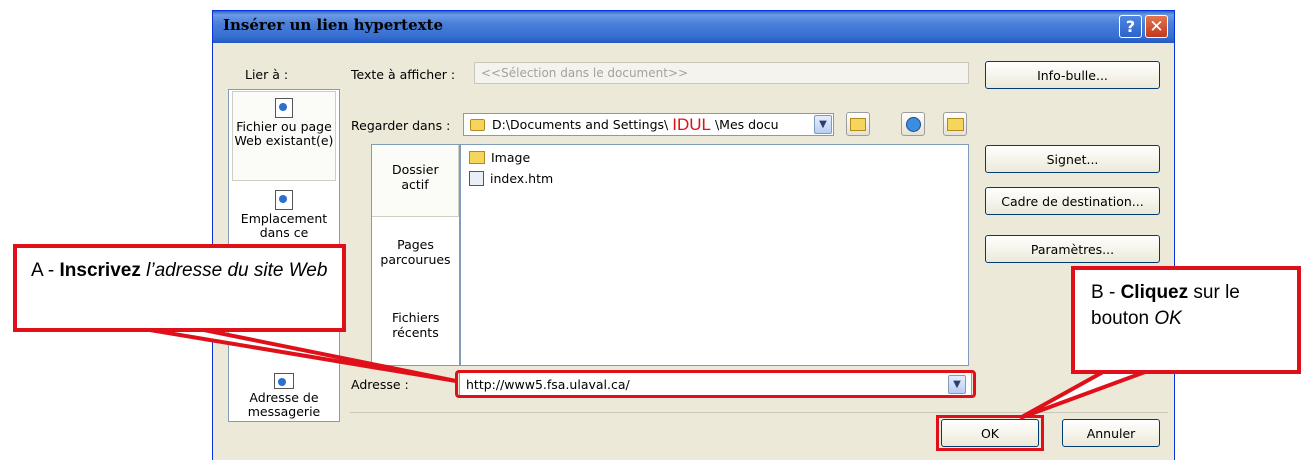 The height and width of the screenshot is (460, 1309). What do you see at coordinates (179, 288) in the screenshot?
I see `callout-a: A - Inscrivez l’adresse du site Web` at bounding box center [179, 288].